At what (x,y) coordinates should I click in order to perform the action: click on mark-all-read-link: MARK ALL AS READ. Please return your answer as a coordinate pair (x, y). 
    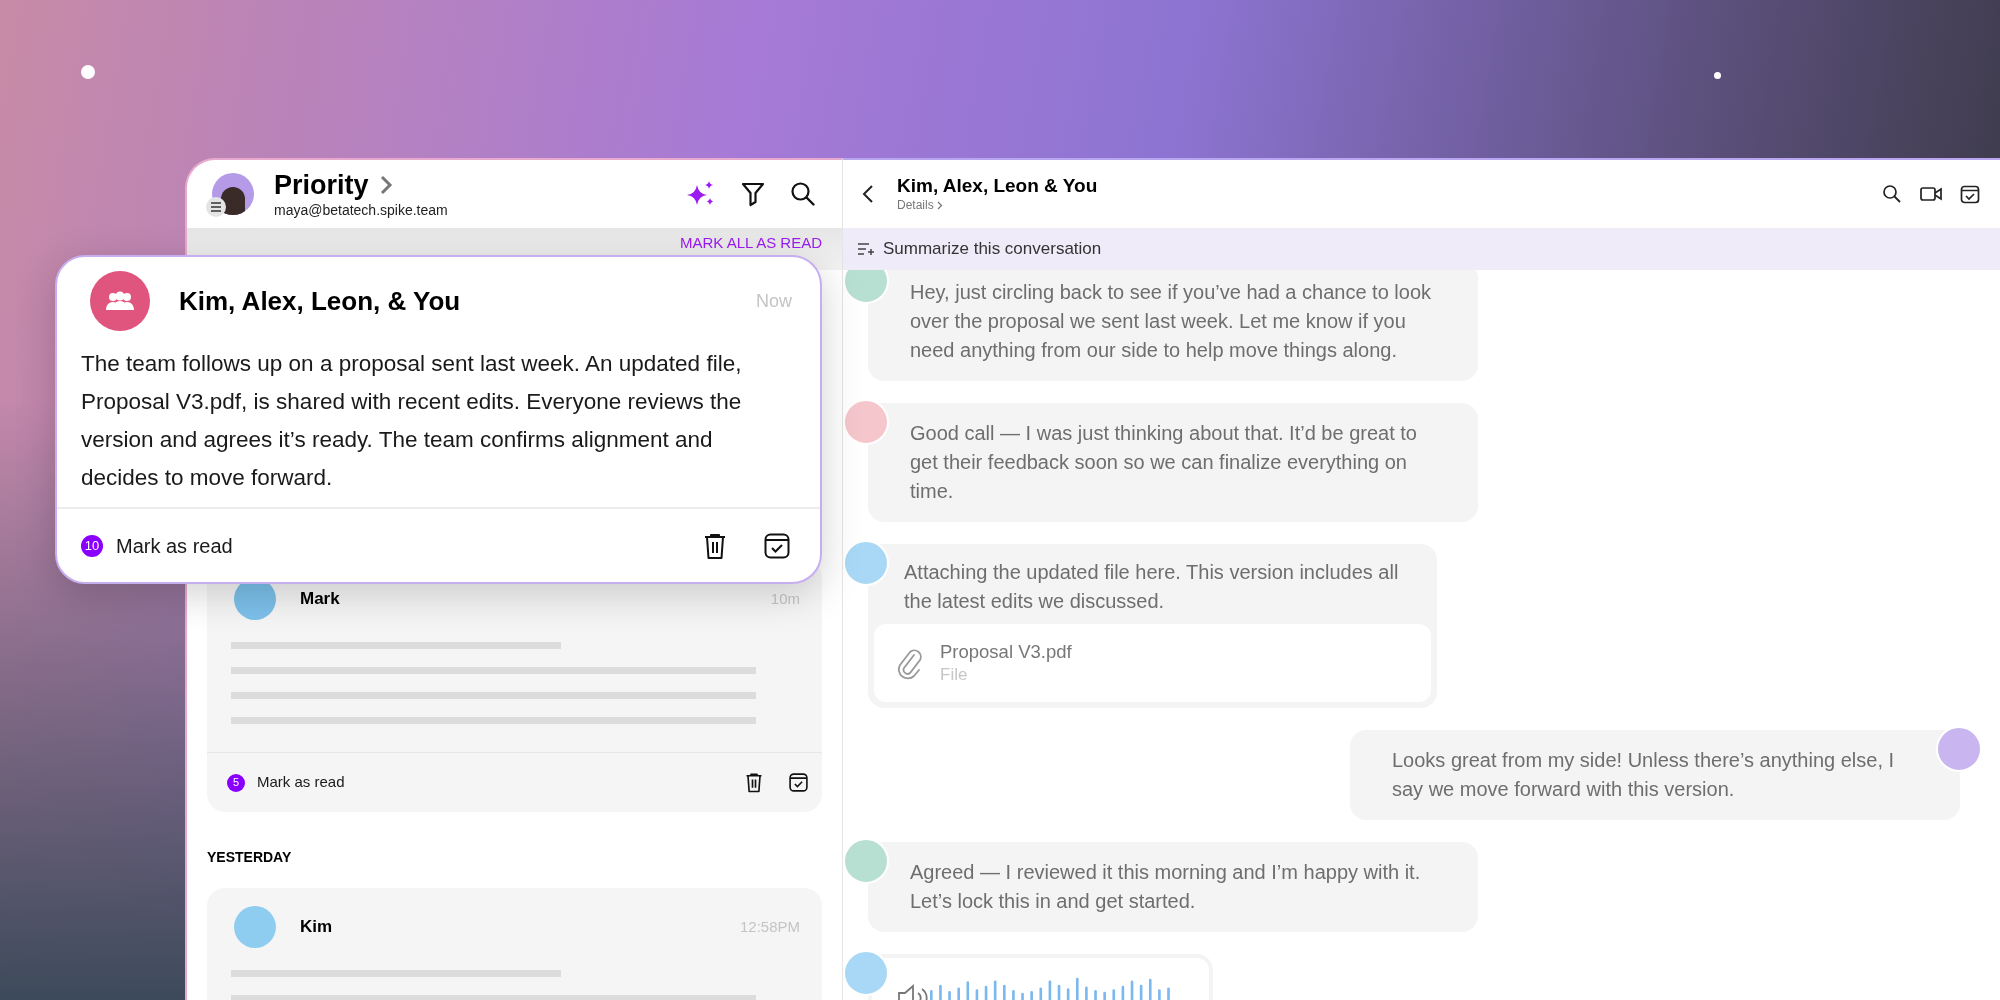
    Looking at the image, I should click on (751, 243).